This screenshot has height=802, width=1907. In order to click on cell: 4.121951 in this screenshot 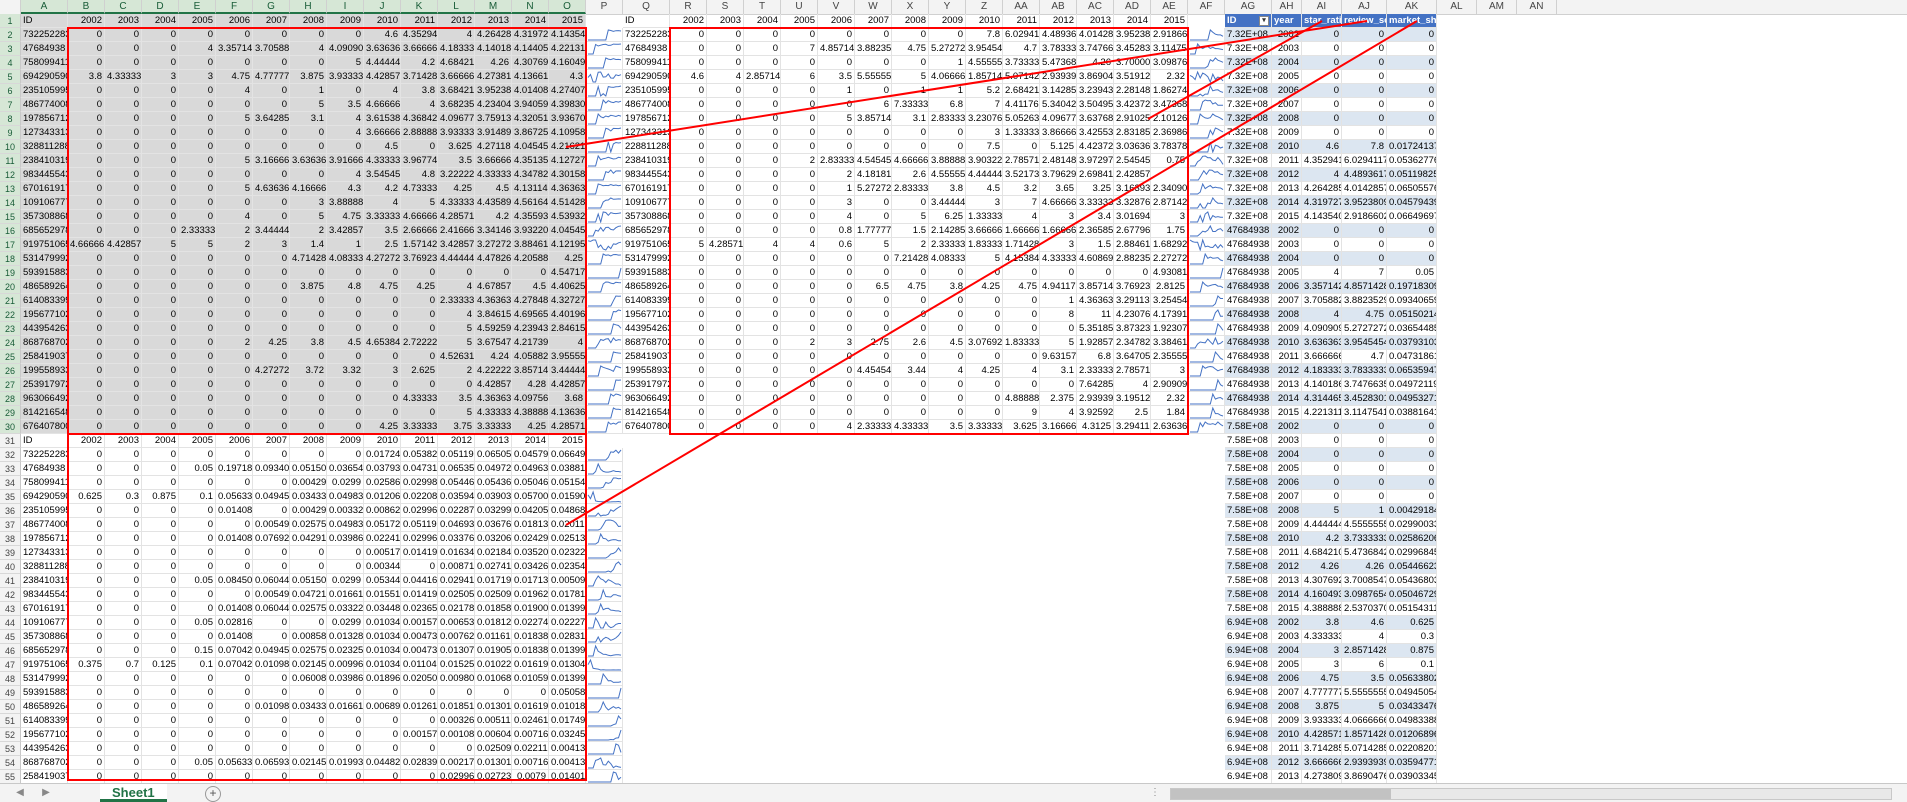, I will do `click(567, 245)`.